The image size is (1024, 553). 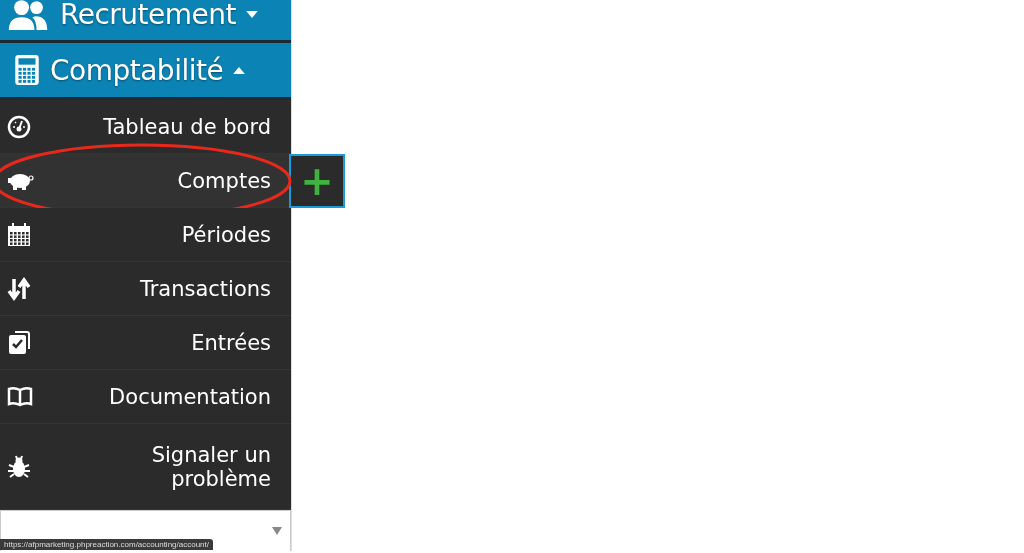 What do you see at coordinates (190, 396) in the screenshot?
I see `menu-item-label: Documentation` at bounding box center [190, 396].